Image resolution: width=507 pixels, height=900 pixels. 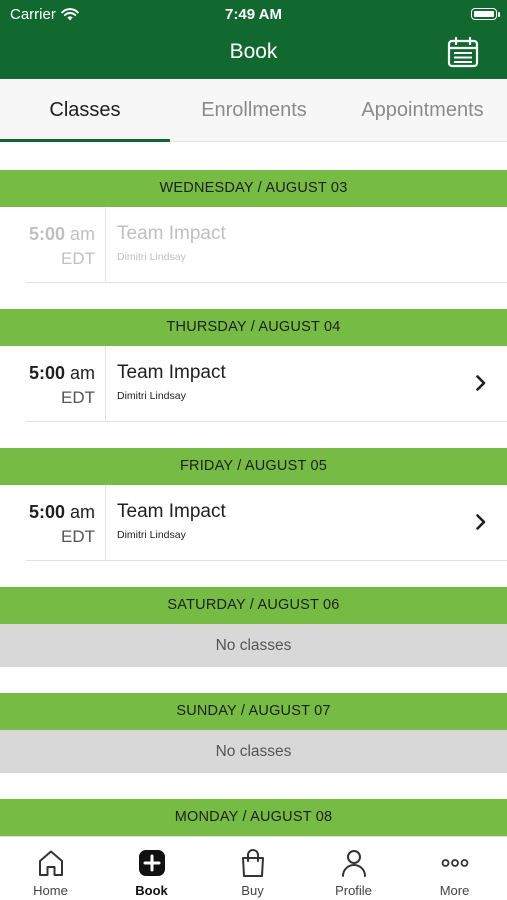 I want to click on booking-tabs: Classes Enrollments Appointments, so click(x=253, y=110).